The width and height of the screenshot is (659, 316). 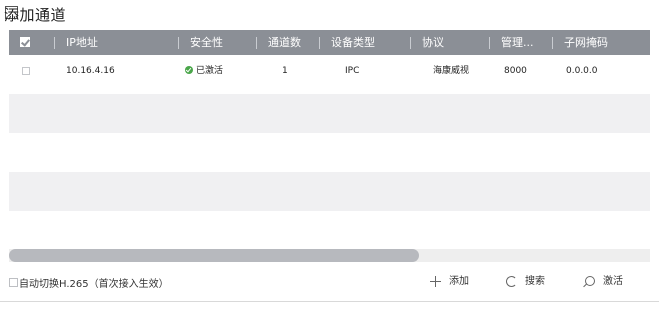 I want to click on cell-security: 已激活, so click(x=204, y=74).